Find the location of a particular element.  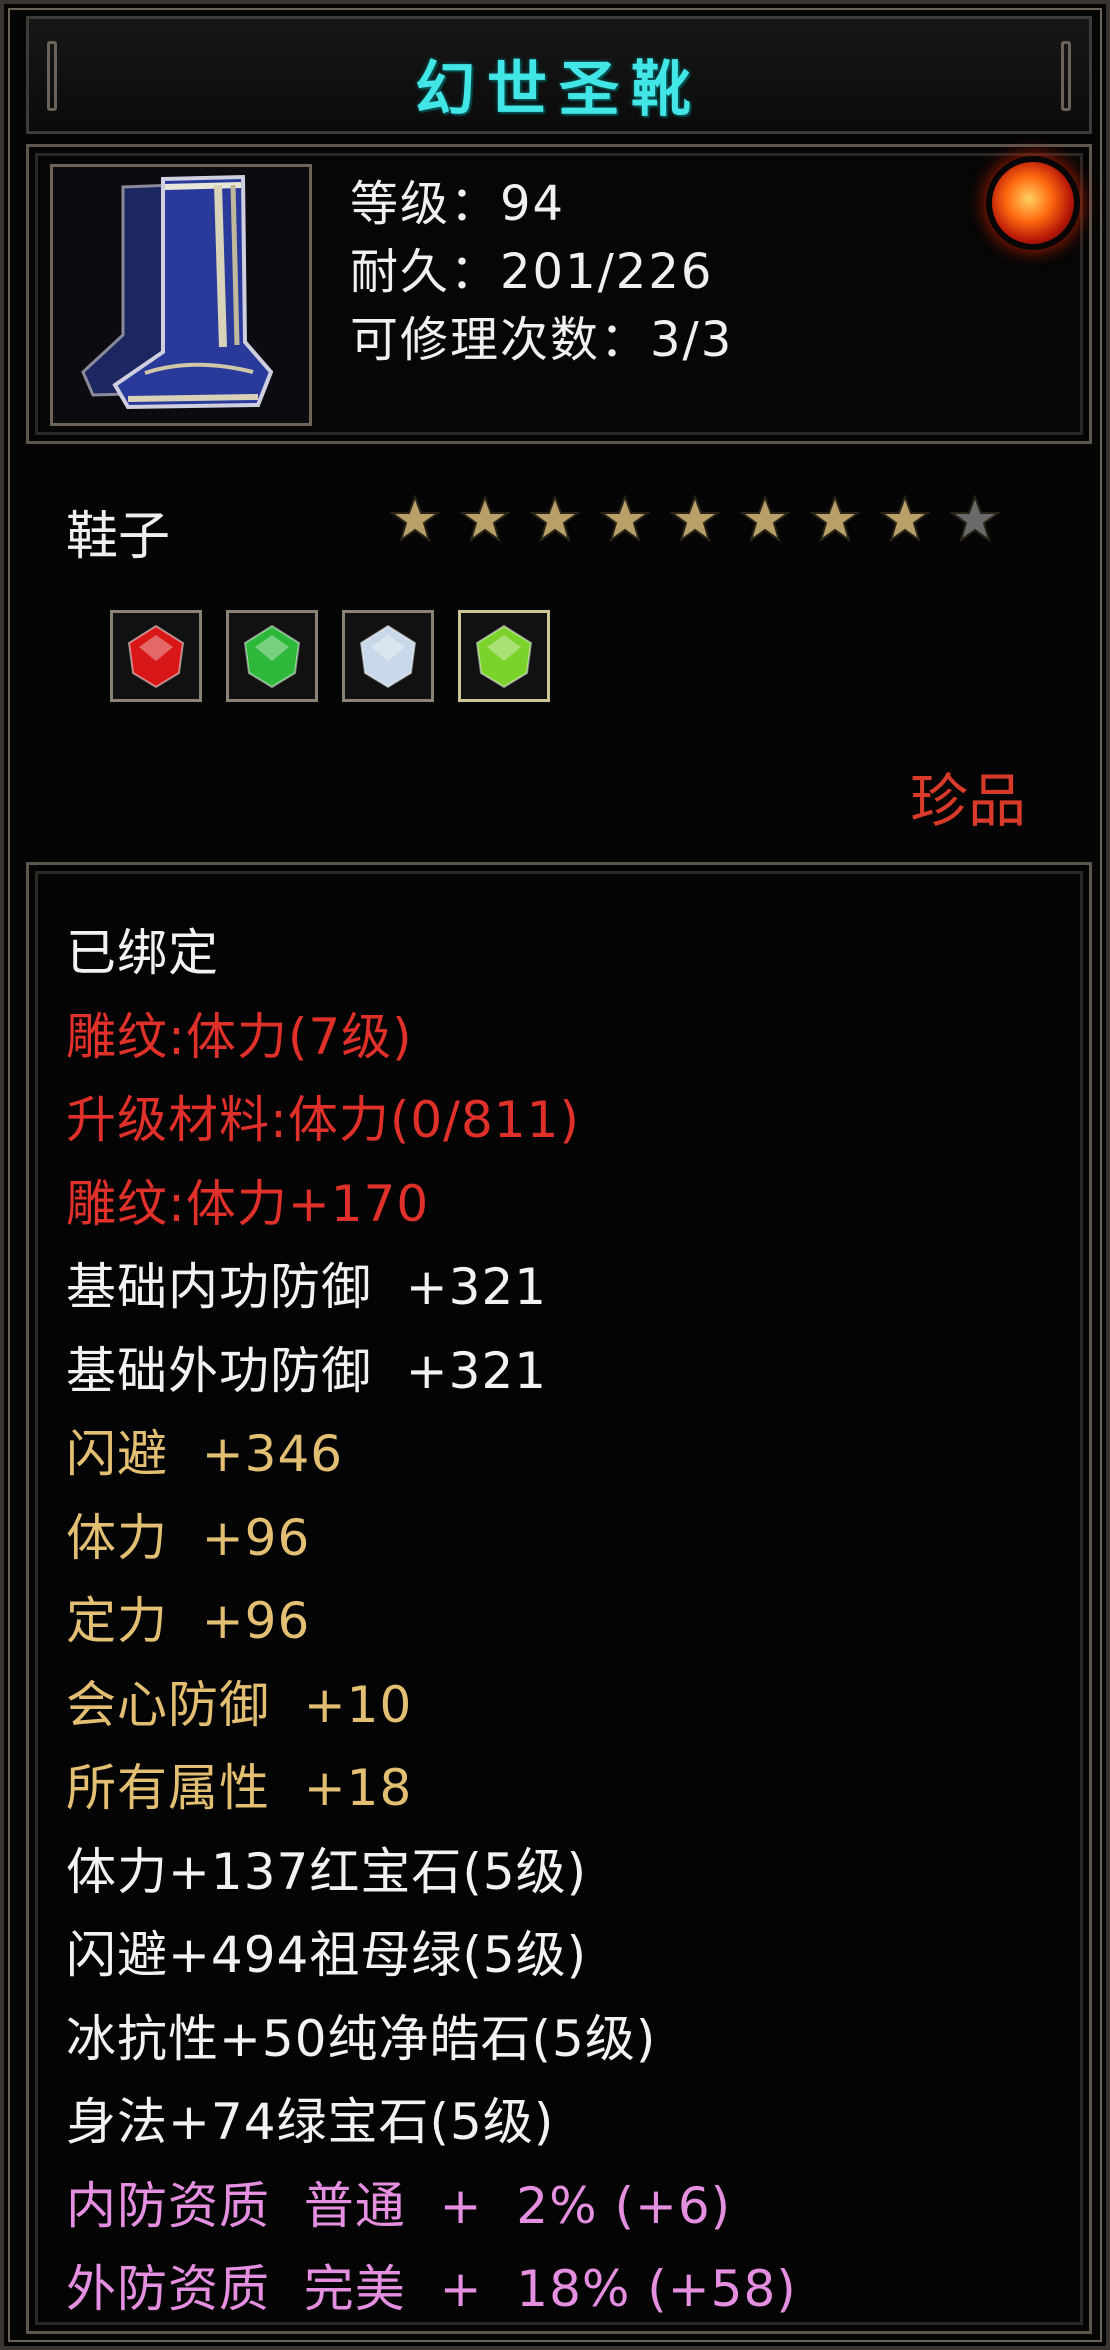

attribute-line: 会心防御 +10 is located at coordinates (239, 1704).